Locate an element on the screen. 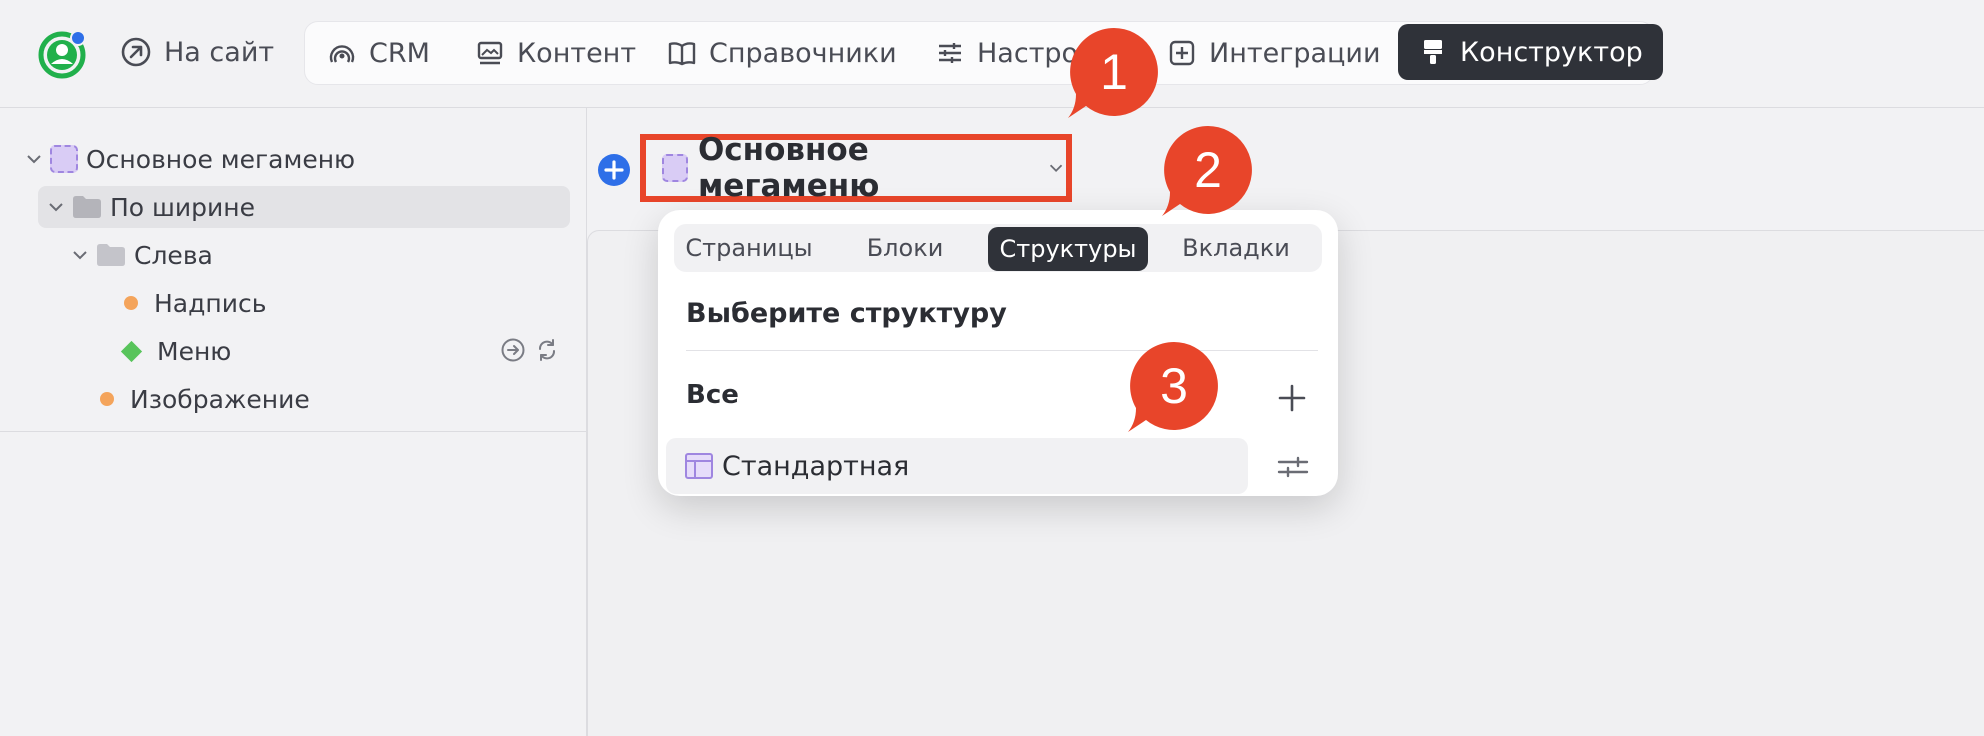 This screenshot has width=1984, height=736. callout-number: 1 is located at coordinates (1114, 72).